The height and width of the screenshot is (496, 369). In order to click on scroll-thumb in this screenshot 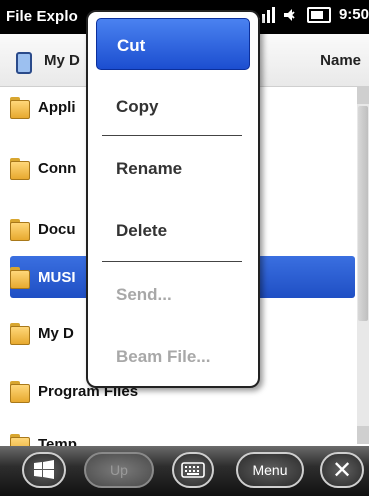, I will do `click(363, 213)`.